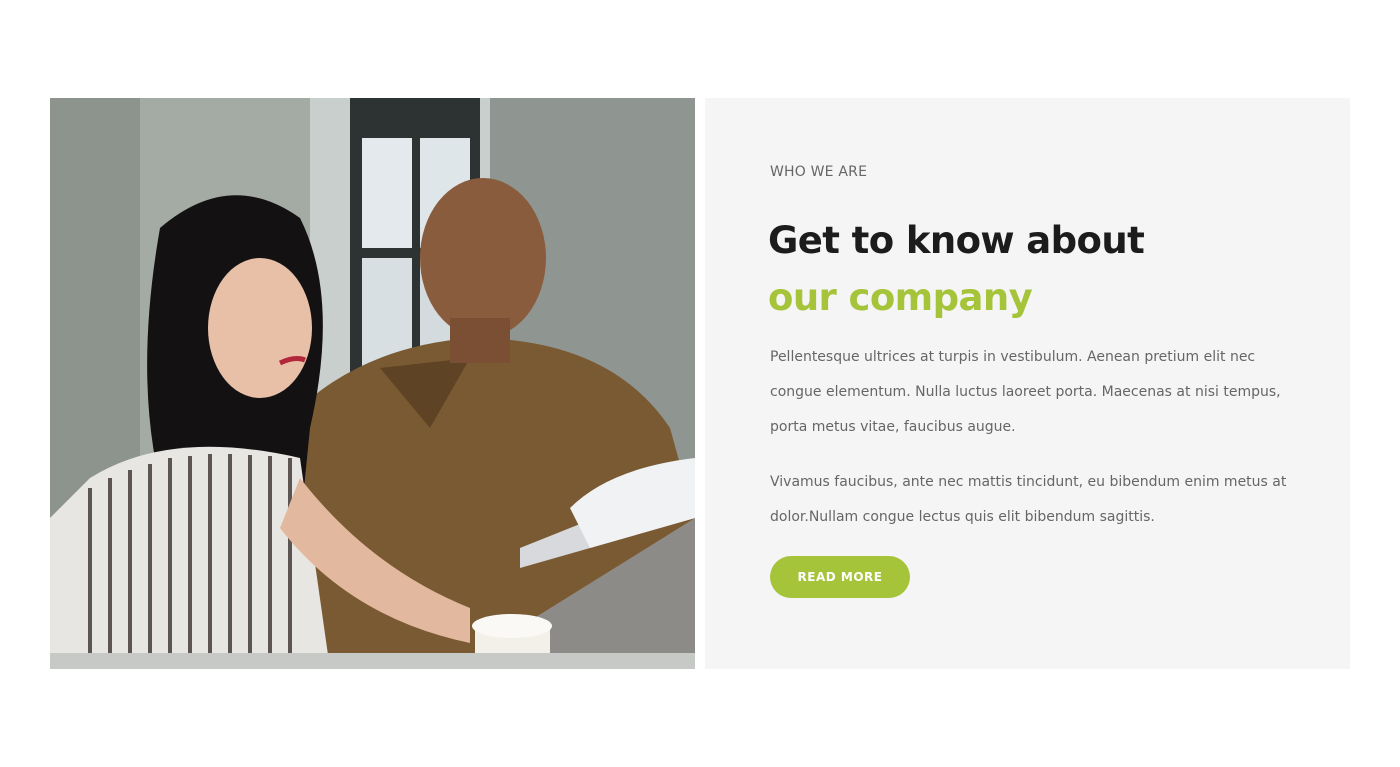 The image size is (1400, 767). I want to click on section-title-line1: Get to know about, so click(956, 240).